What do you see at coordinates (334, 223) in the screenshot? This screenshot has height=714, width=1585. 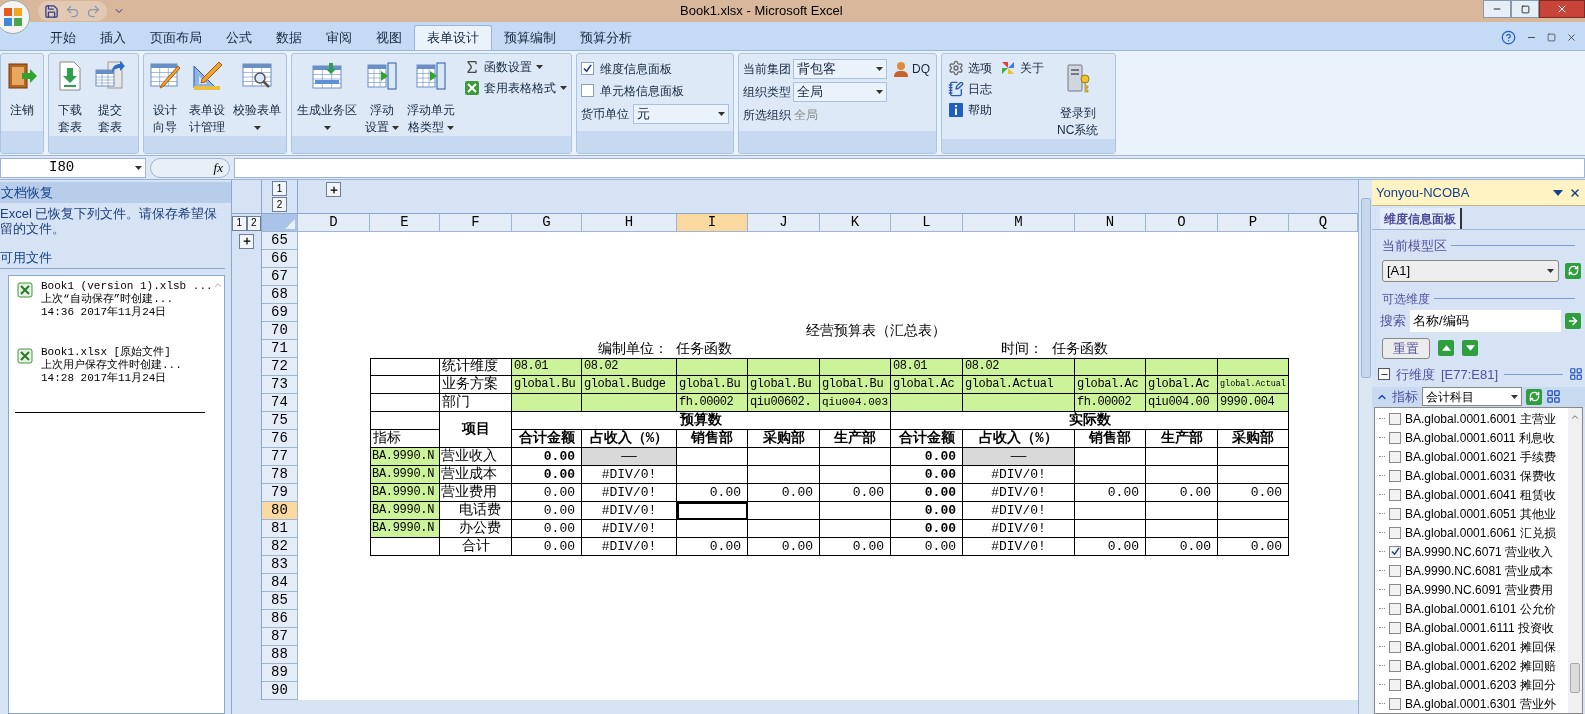 I see `column-header: D` at bounding box center [334, 223].